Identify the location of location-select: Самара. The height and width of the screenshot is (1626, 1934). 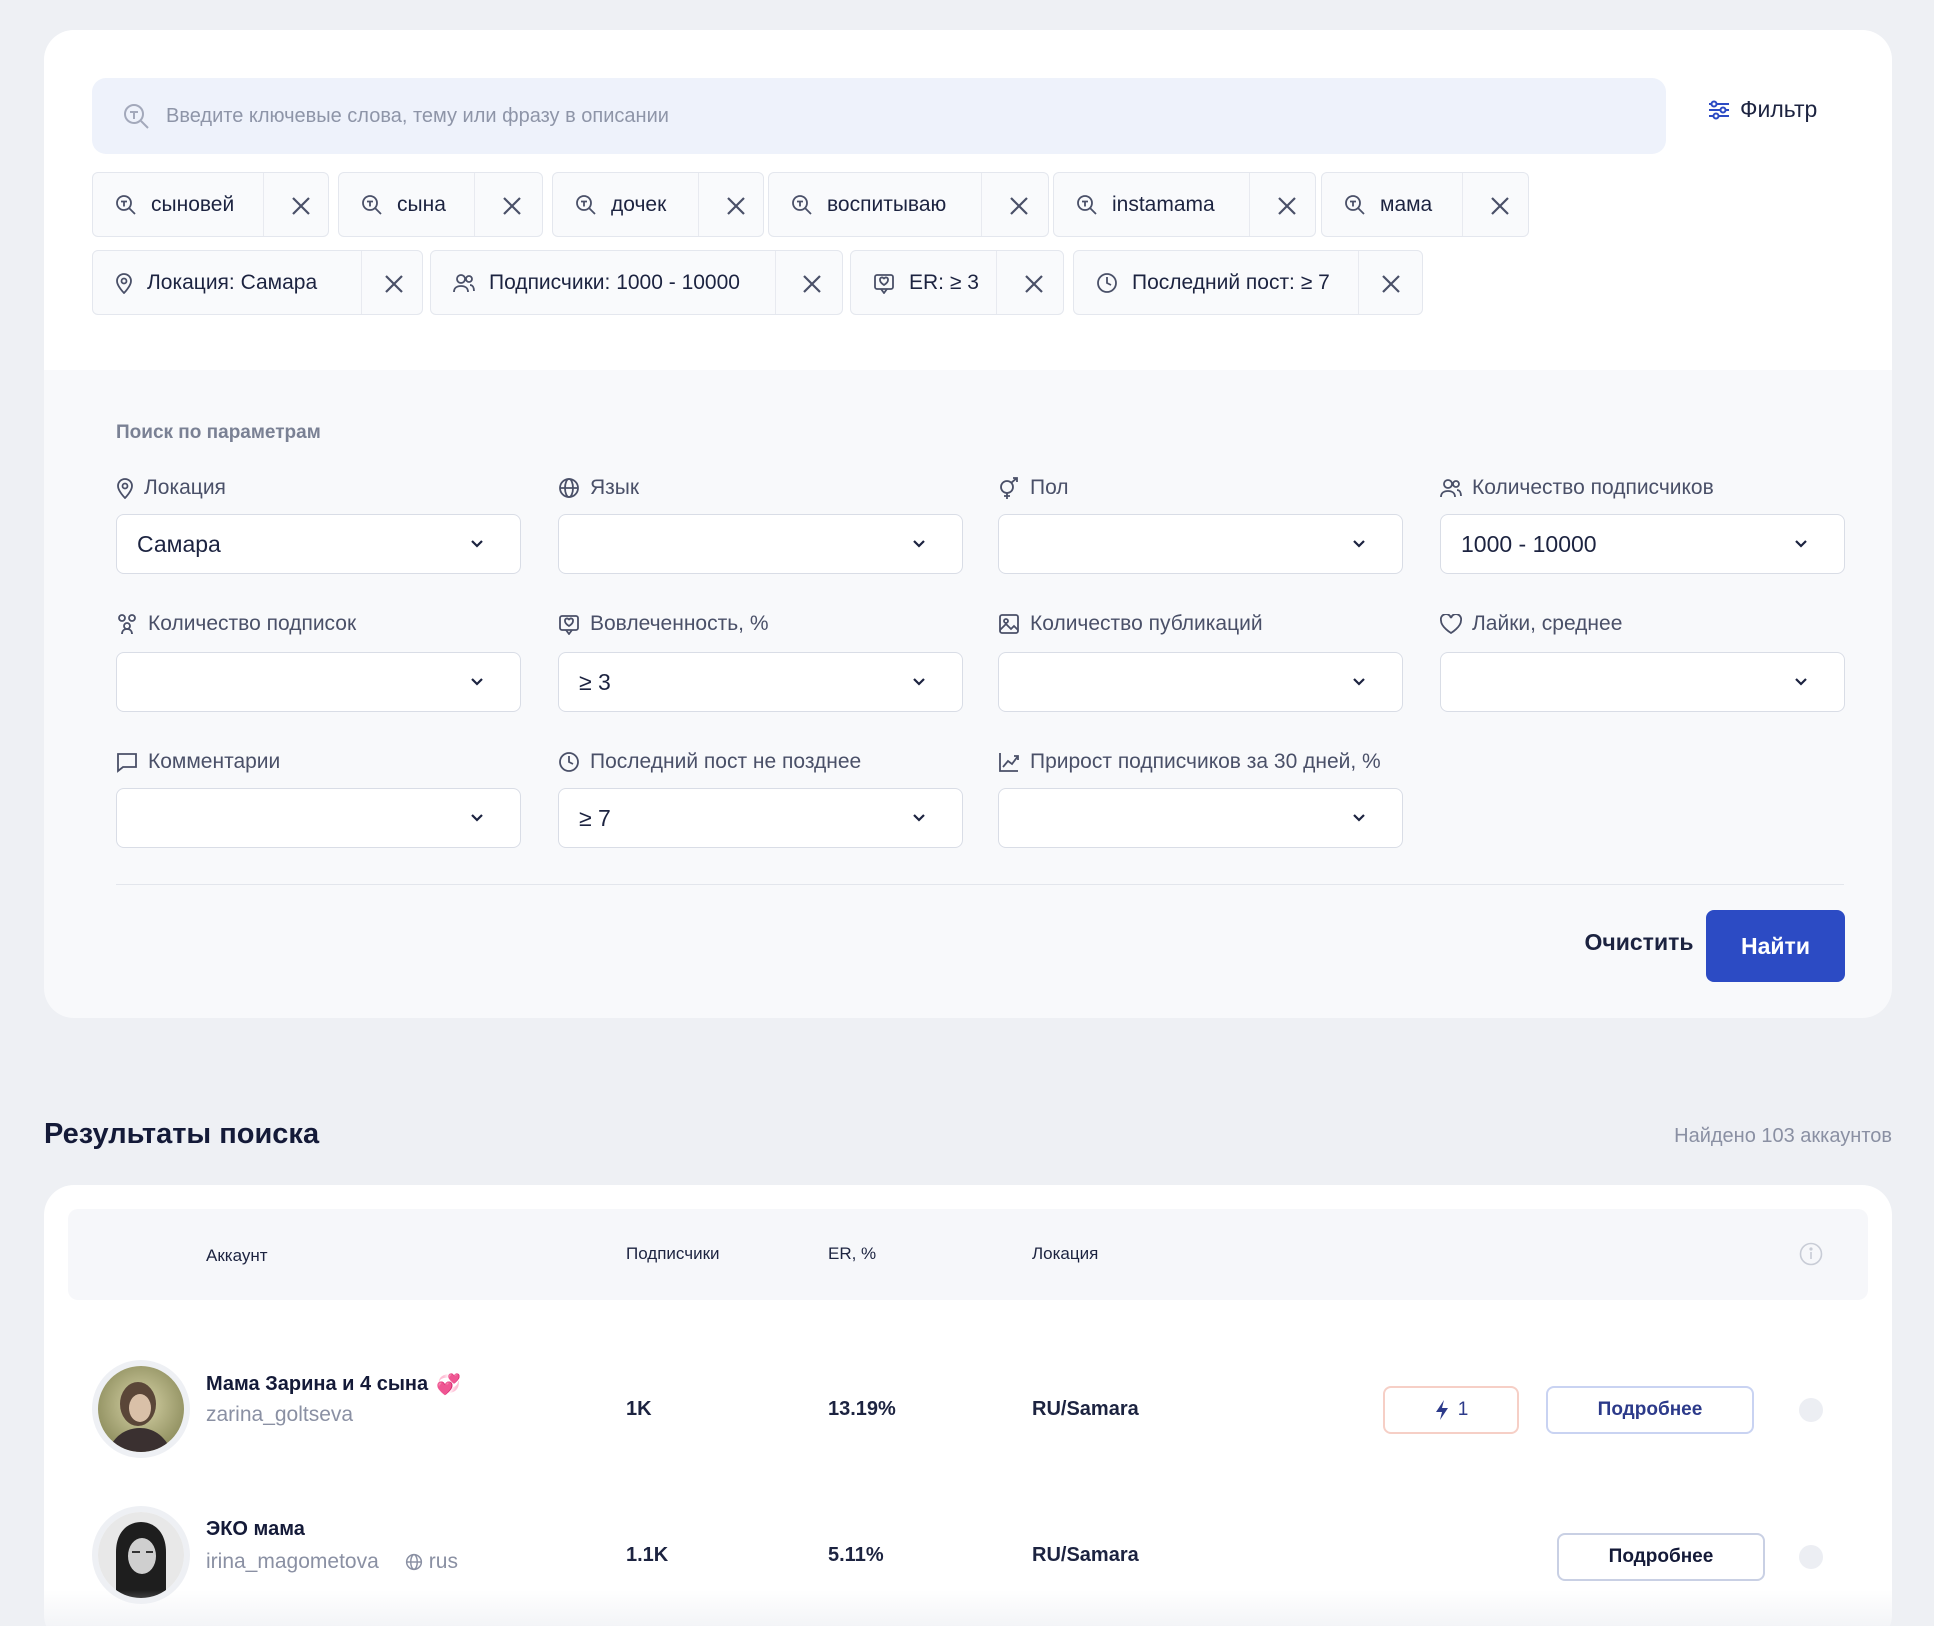
(318, 544).